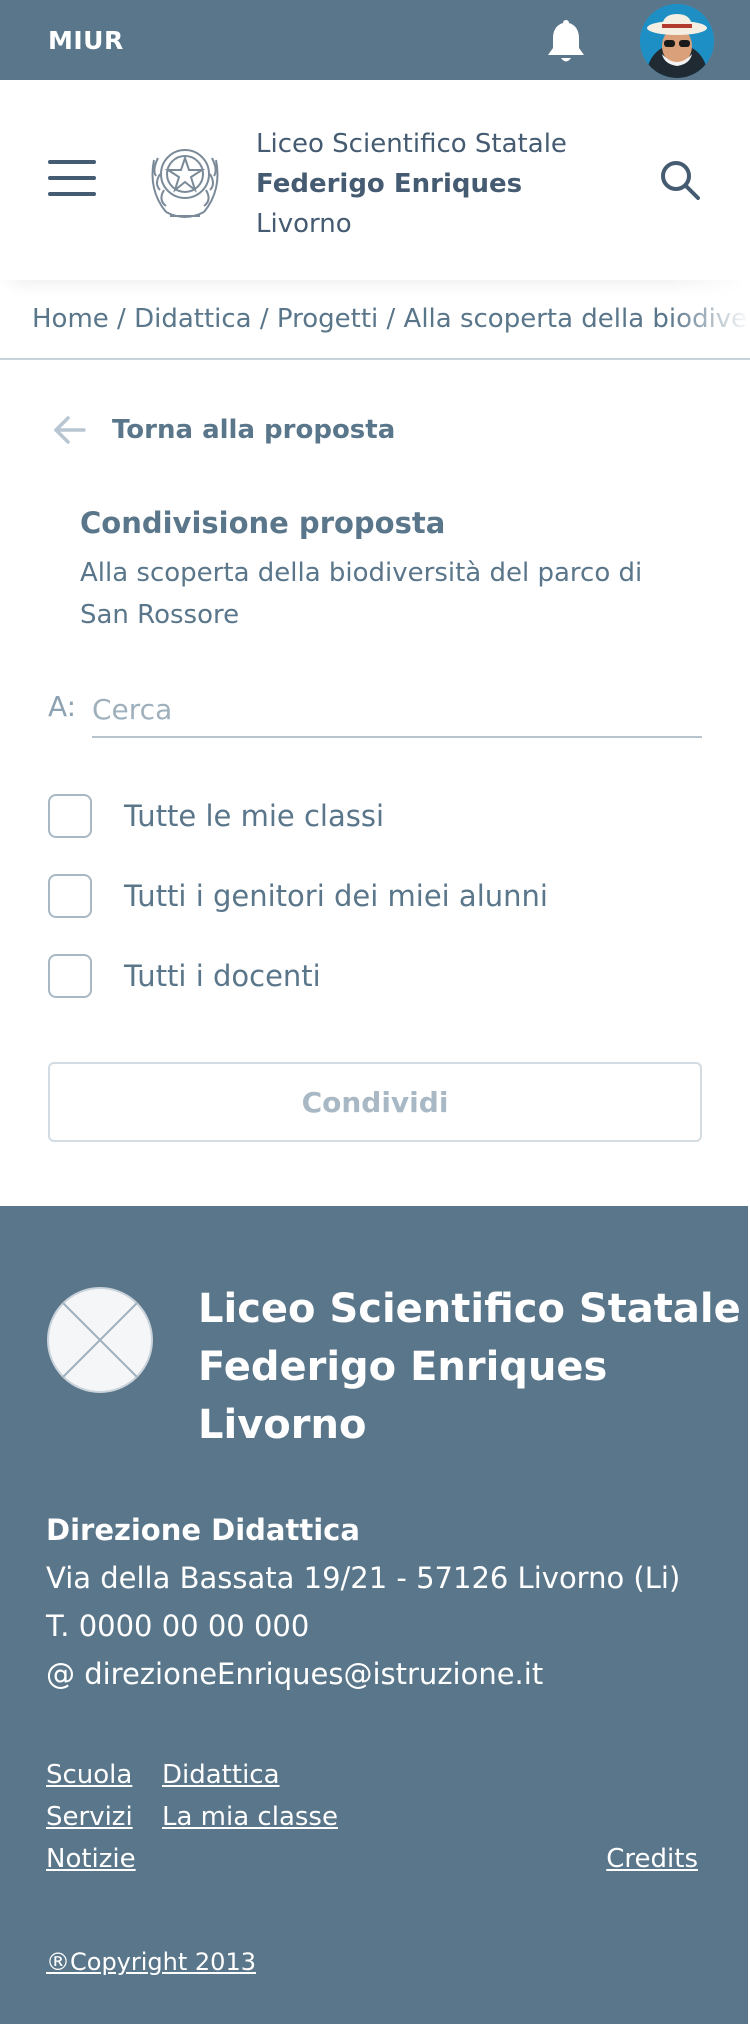 This screenshot has width=750, height=2024. What do you see at coordinates (403, 1367) in the screenshot?
I see `footer-school-line2: Federigo Enriques` at bounding box center [403, 1367].